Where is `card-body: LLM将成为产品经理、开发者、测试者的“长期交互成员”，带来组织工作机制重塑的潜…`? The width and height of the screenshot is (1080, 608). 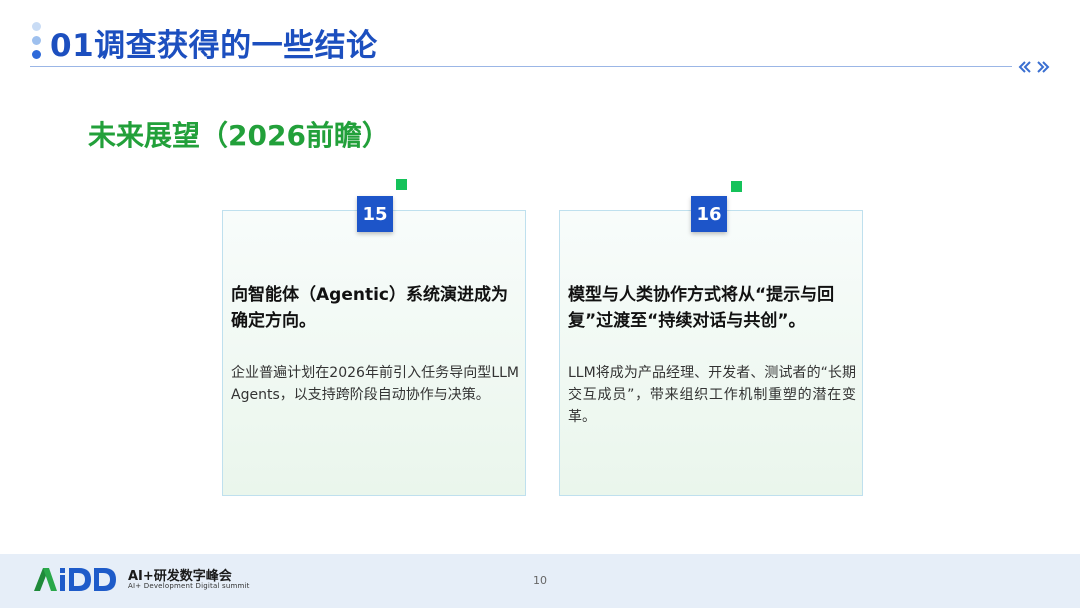 card-body: LLM将成为产品经理、开发者、测试者的“长期交互成员”，带来组织工作机制重塑的潜… is located at coordinates (712, 395).